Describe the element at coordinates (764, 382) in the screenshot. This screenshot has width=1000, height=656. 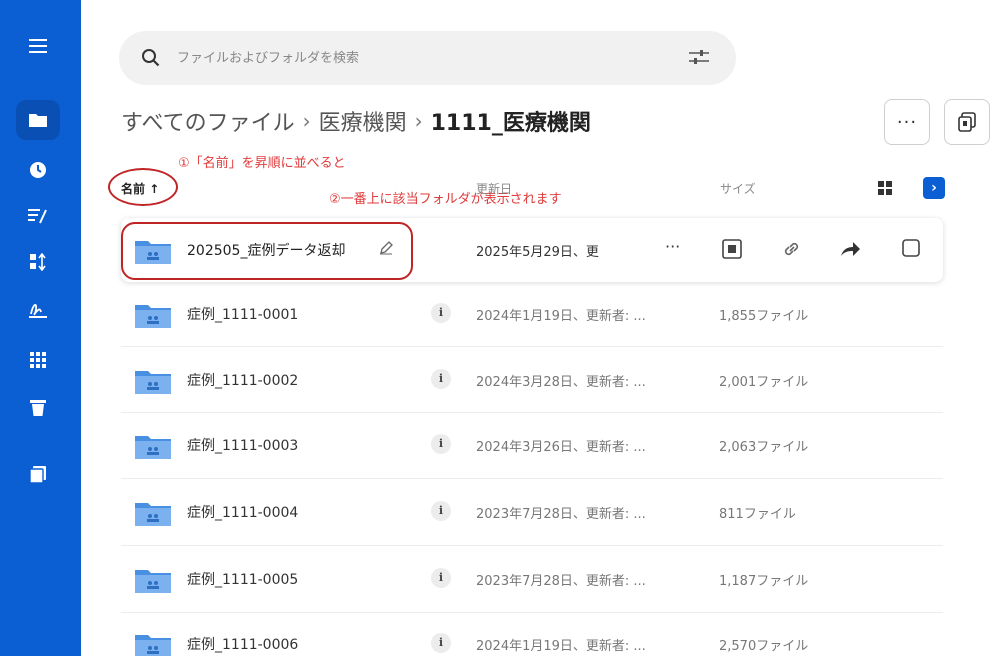
I see `file-size: 2,001ファイル` at that location.